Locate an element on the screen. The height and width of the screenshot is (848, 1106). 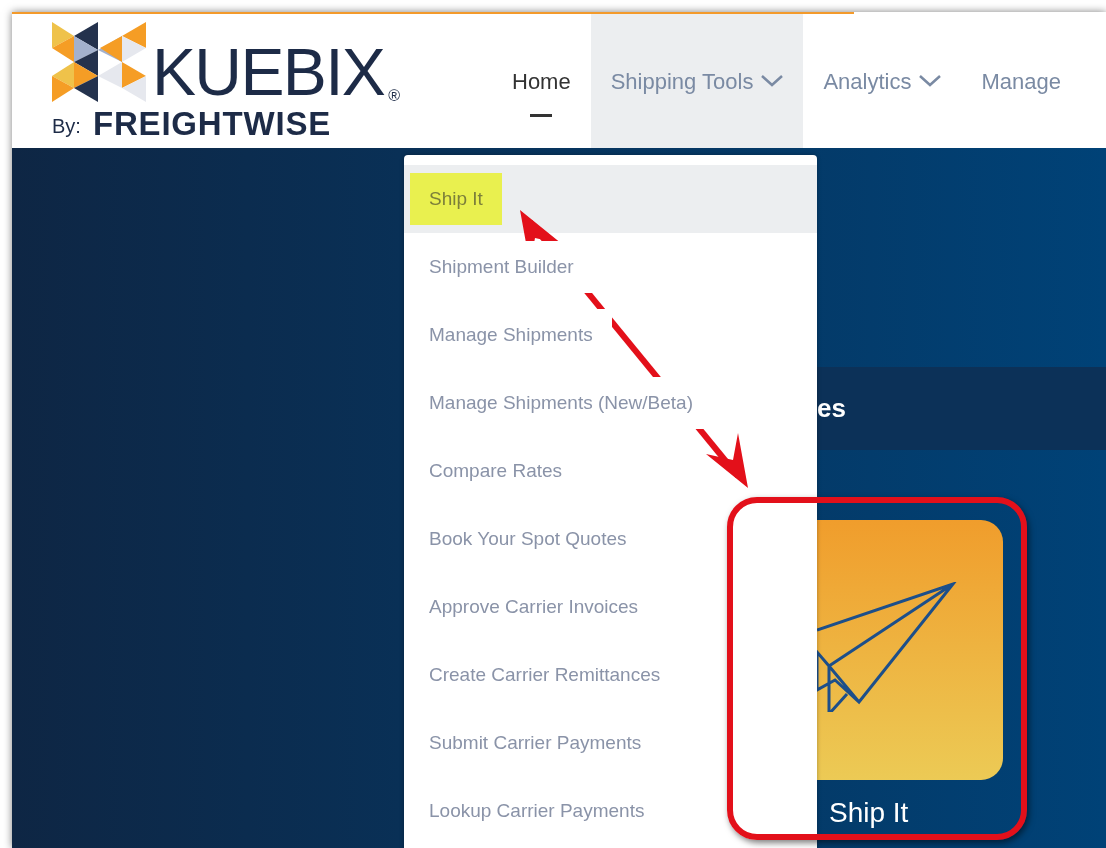
active-underline is located at coordinates (541, 115).